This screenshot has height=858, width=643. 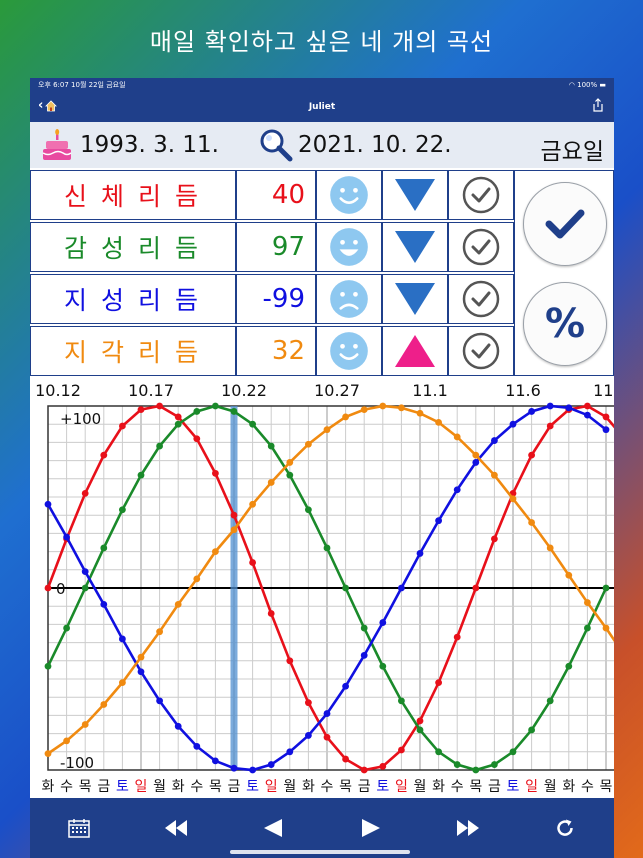 I want to click on calendar-icon, so click(x=78, y=828).